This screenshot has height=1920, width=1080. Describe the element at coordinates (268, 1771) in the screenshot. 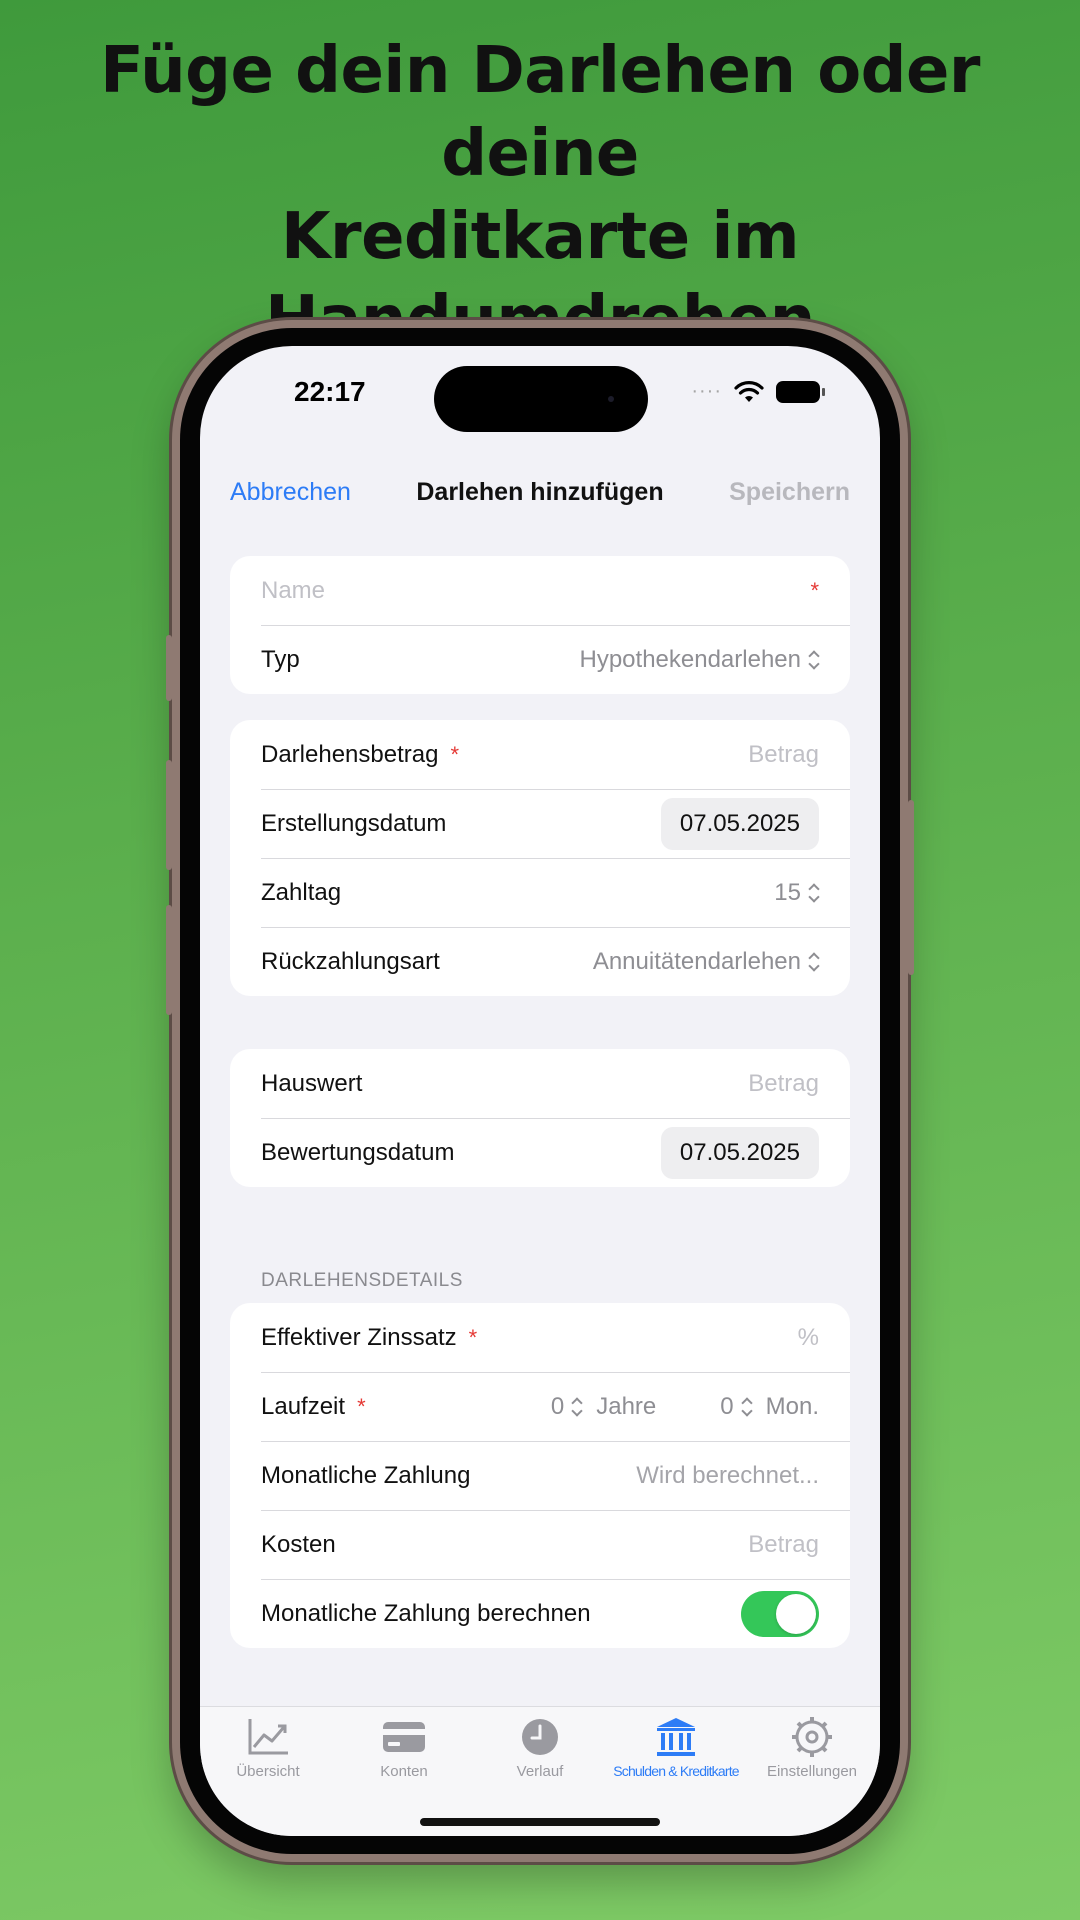

I see `tab-label: Übersicht` at that location.